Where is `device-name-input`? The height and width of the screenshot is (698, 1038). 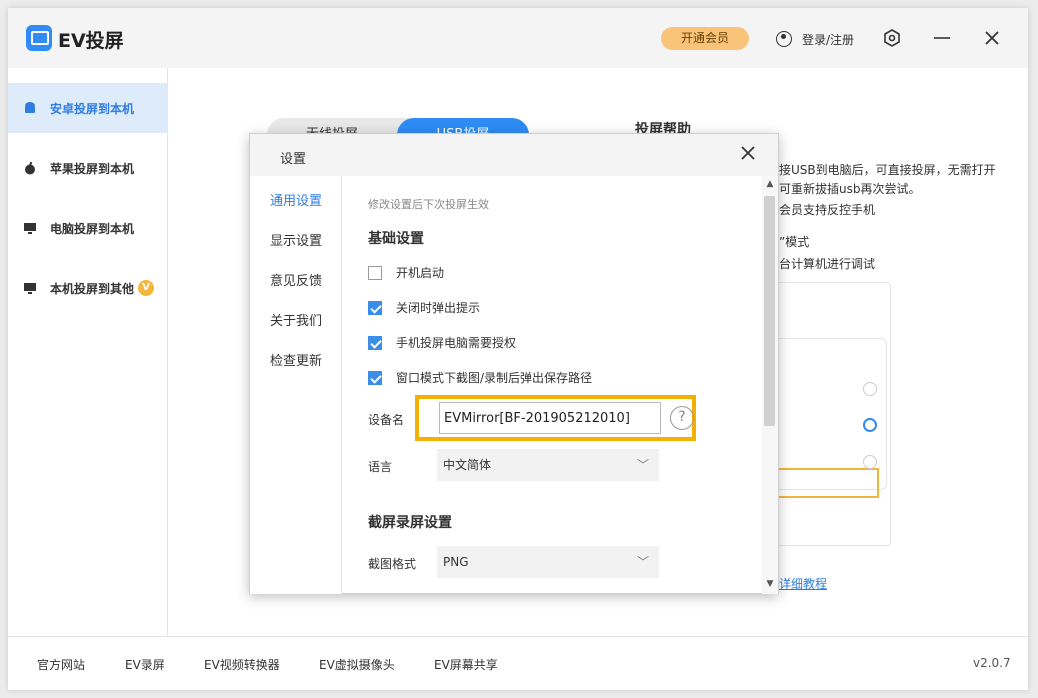 device-name-input is located at coordinates (550, 418).